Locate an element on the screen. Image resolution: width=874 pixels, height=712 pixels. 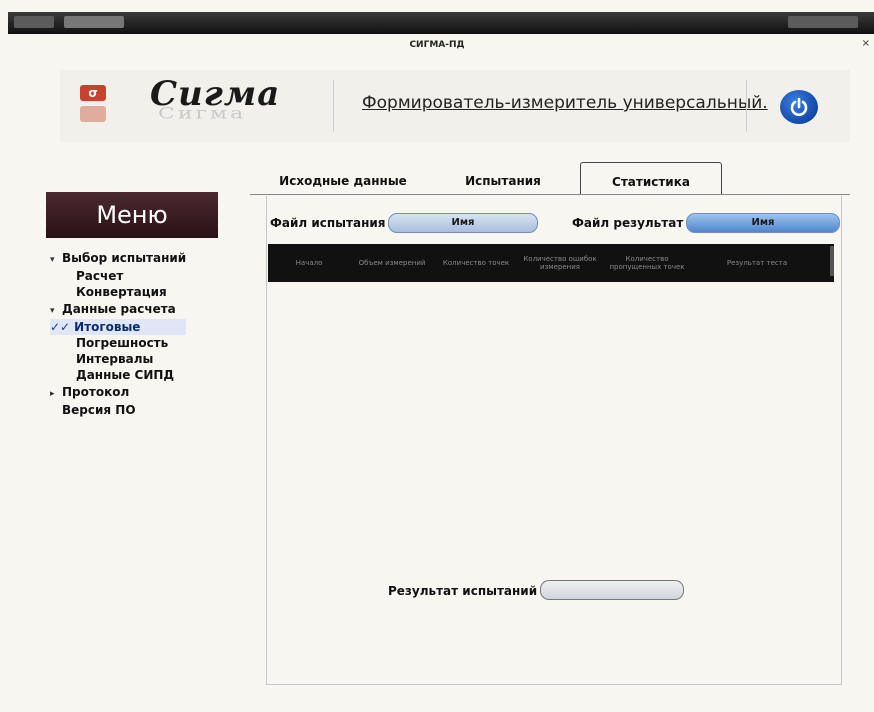
test-result-field is located at coordinates (612, 590).